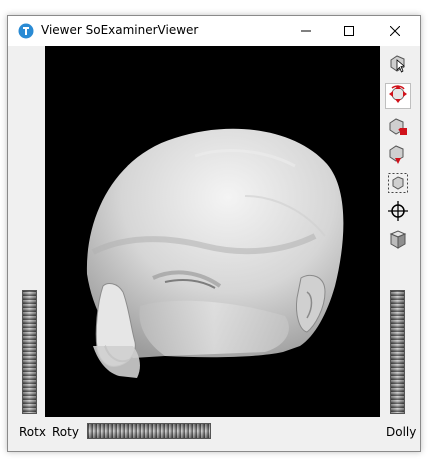 The height and width of the screenshot is (466, 436). Describe the element at coordinates (149, 431) in the screenshot. I see `roty-thumbwheel` at that location.